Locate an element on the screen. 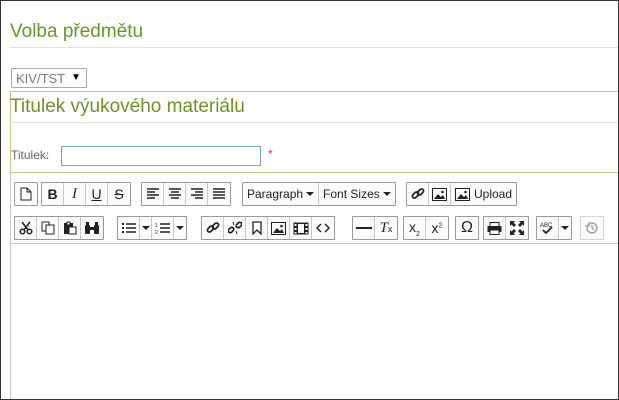 This screenshot has height=400, width=619. restore-draft-icon is located at coordinates (592, 228).